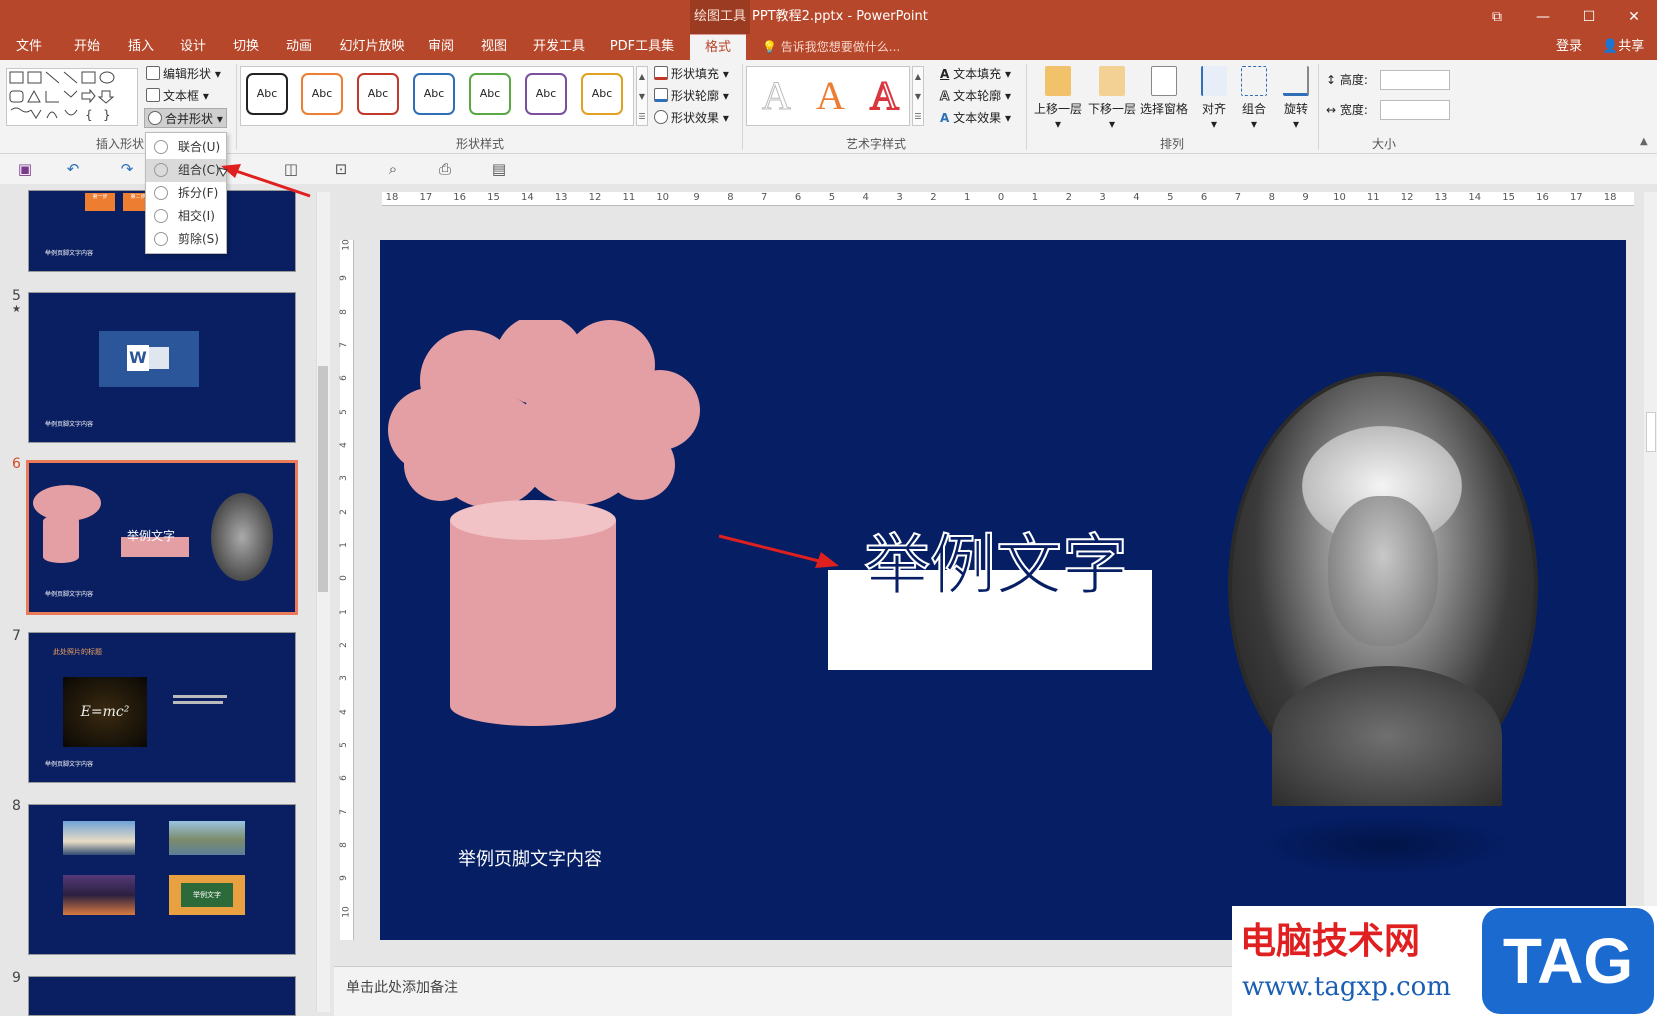 The height and width of the screenshot is (1016, 1657). Describe the element at coordinates (186, 239) in the screenshot. I see `merge-subtract-item: 剪除(S)` at that location.